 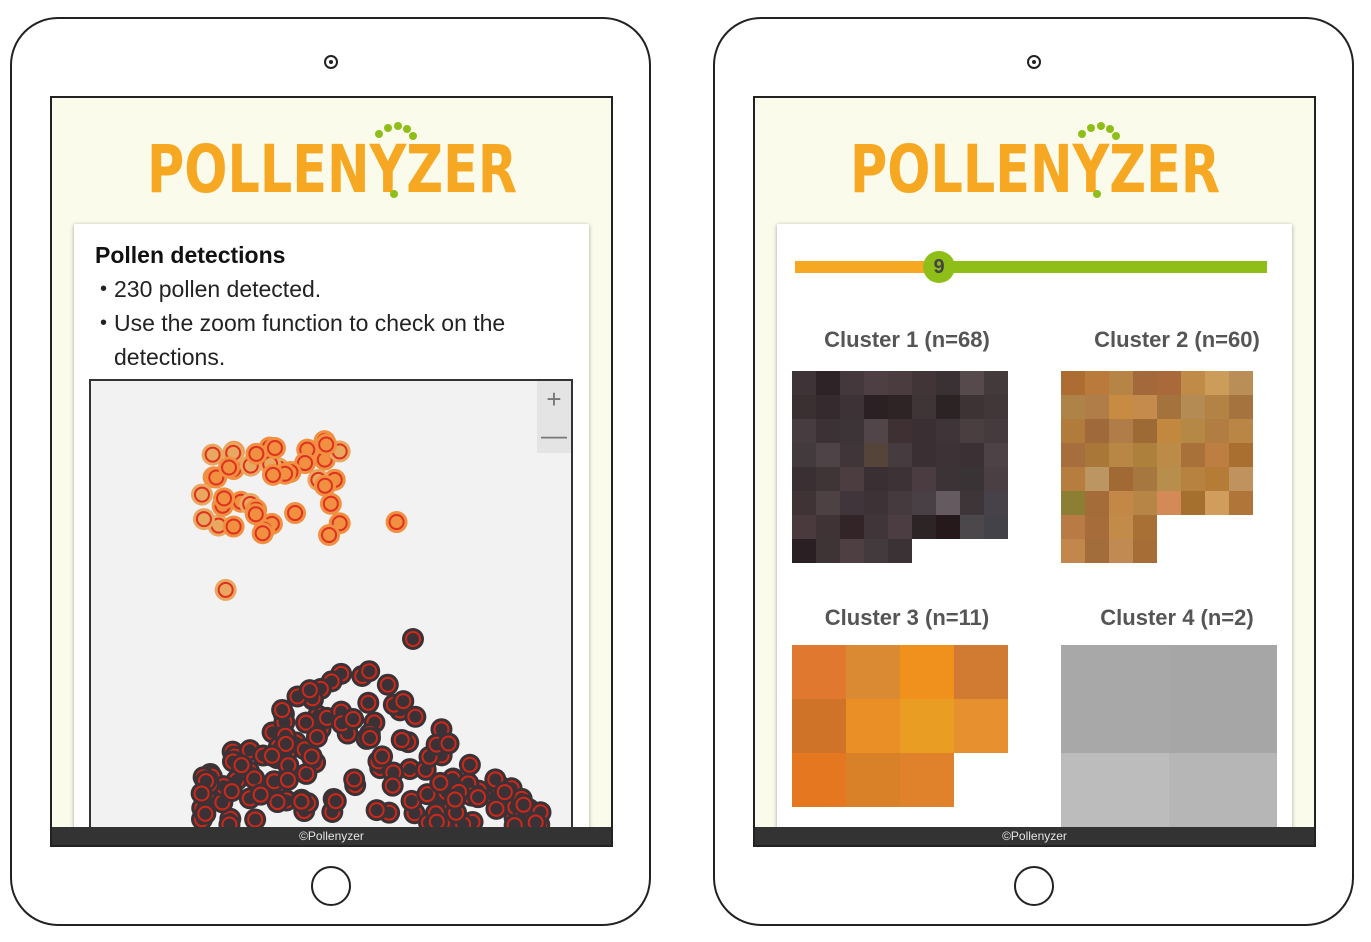 I want to click on zoom-control: + —, so click(x=554, y=417).